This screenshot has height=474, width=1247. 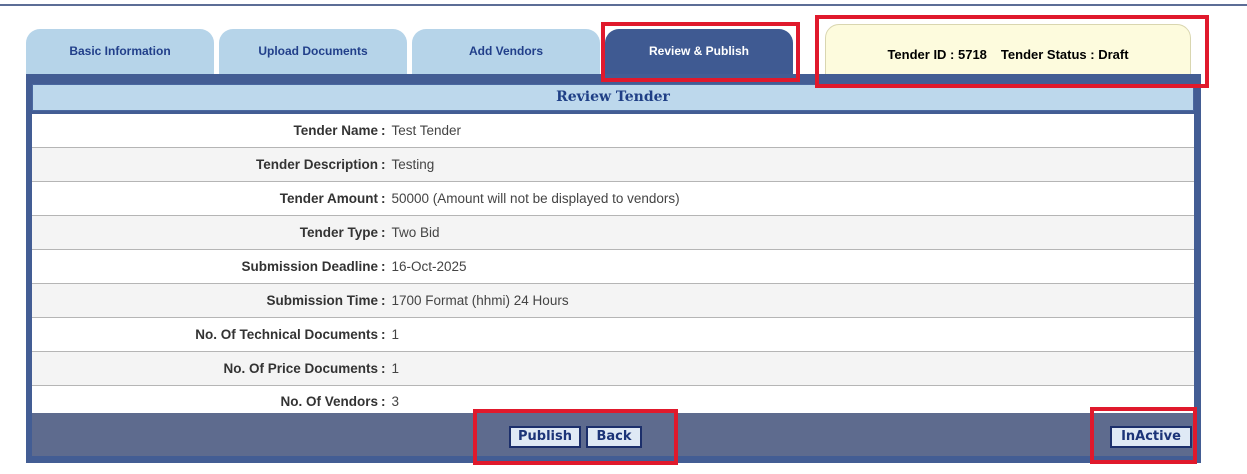 I want to click on tender-status-tab: Tender ID : 5718 Tender Status : Draft, so click(x=1008, y=50).